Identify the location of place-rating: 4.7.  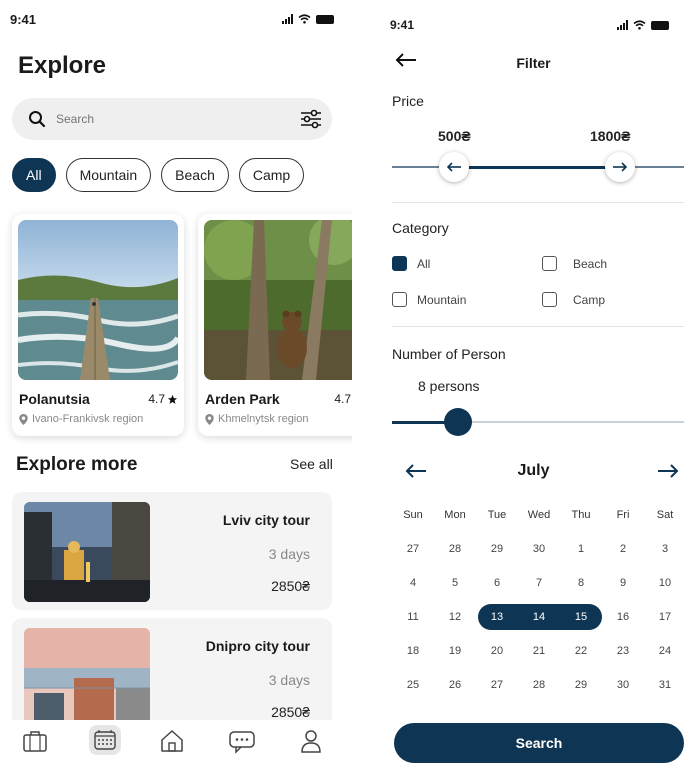
(163, 399).